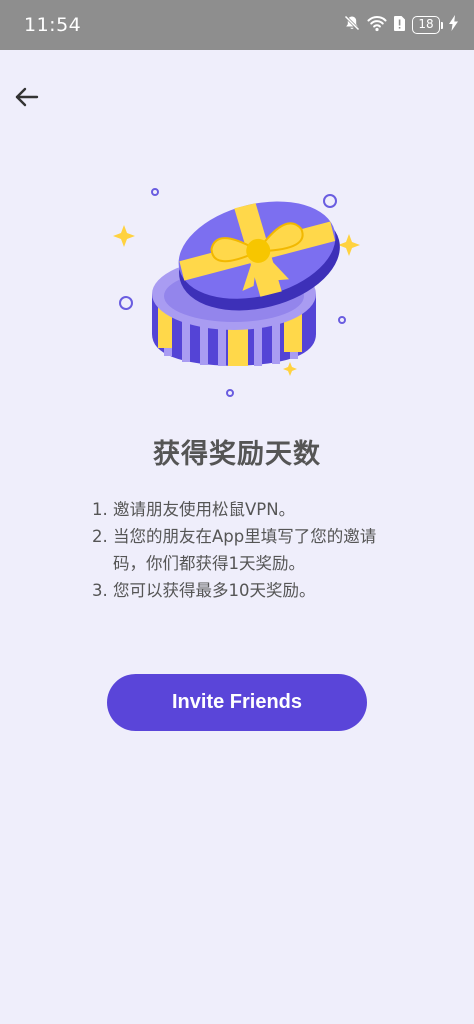 This screenshot has width=474, height=1024. I want to click on arrow-left-icon, so click(27, 99).